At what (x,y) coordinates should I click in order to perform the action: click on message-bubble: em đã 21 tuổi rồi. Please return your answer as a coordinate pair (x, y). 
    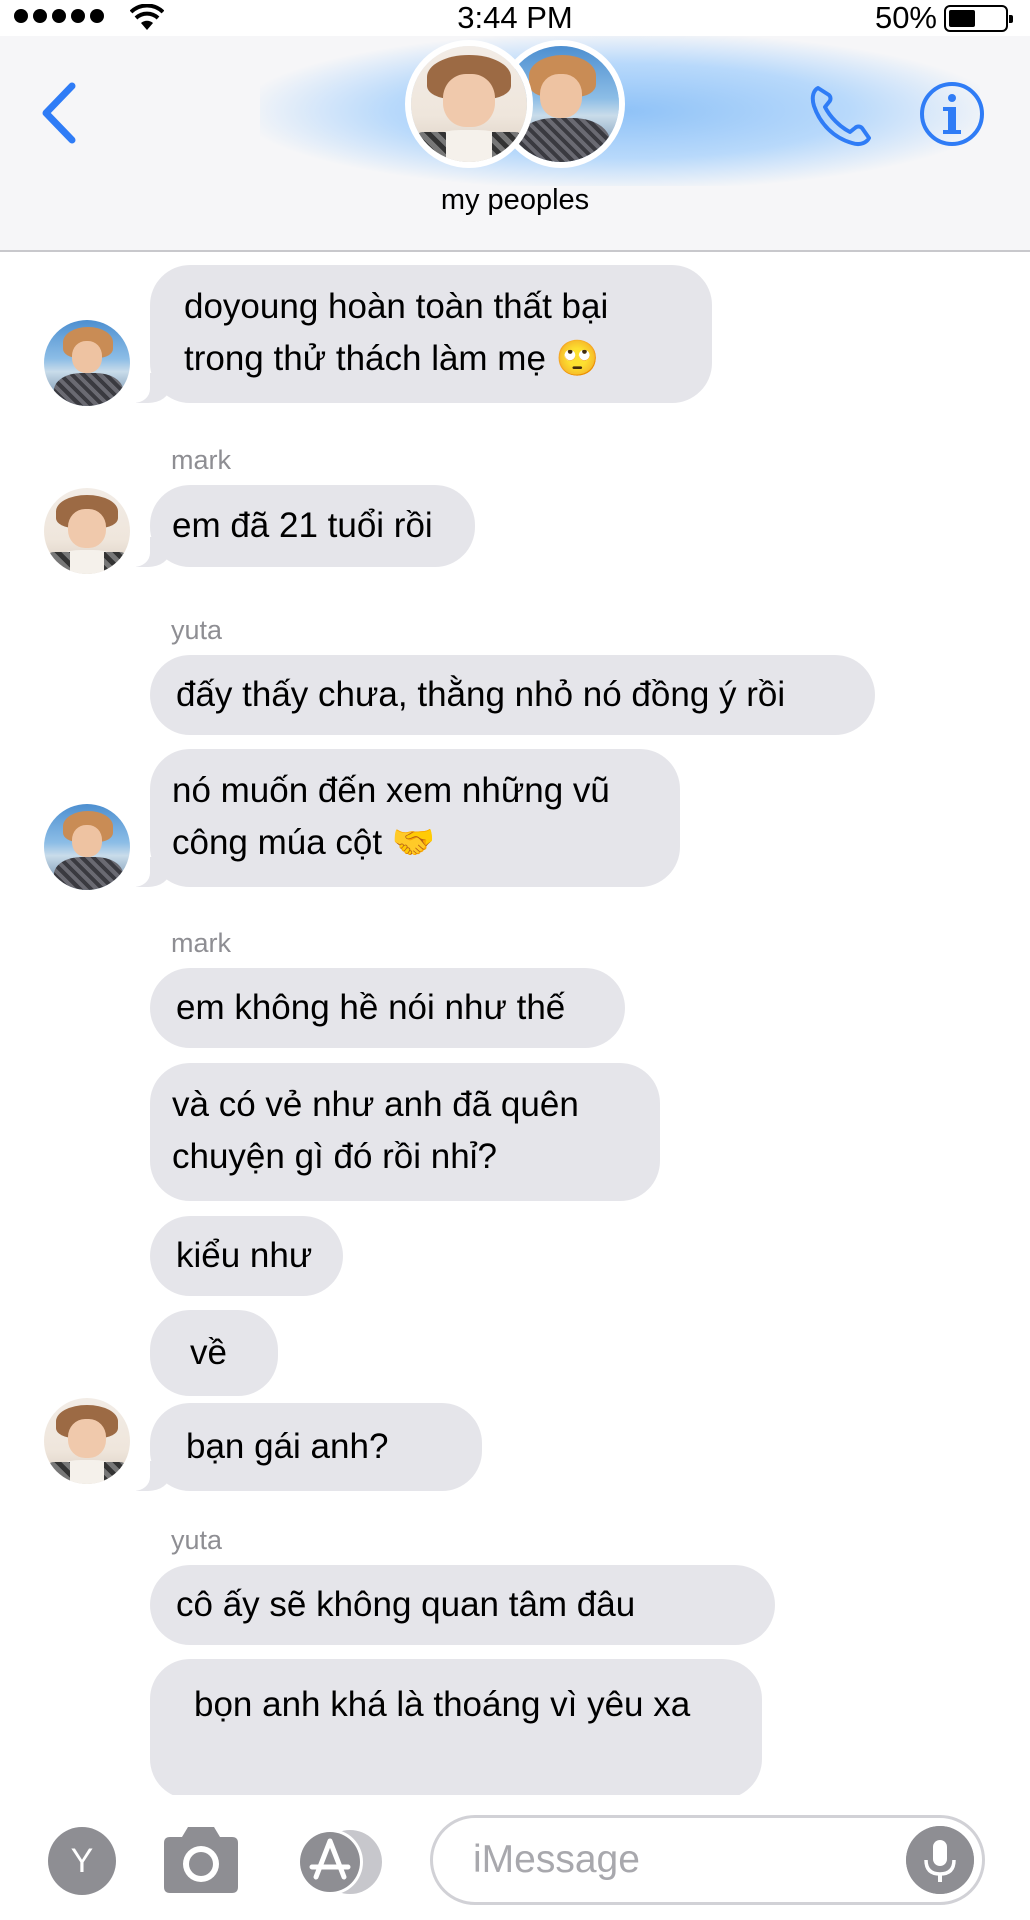
    Looking at the image, I should click on (299, 526).